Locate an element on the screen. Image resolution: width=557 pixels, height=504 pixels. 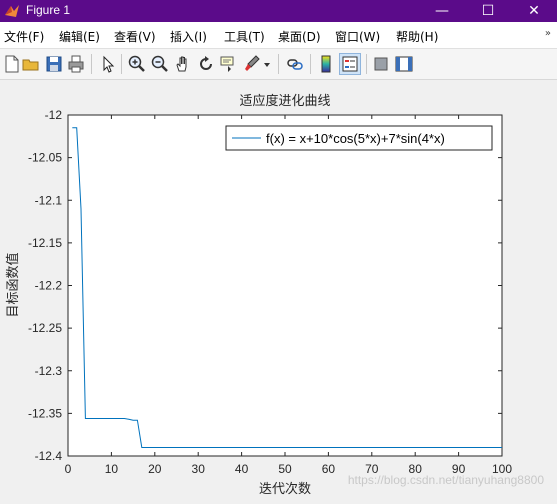
maximize-icon: ☐ is located at coordinates (488, 11).